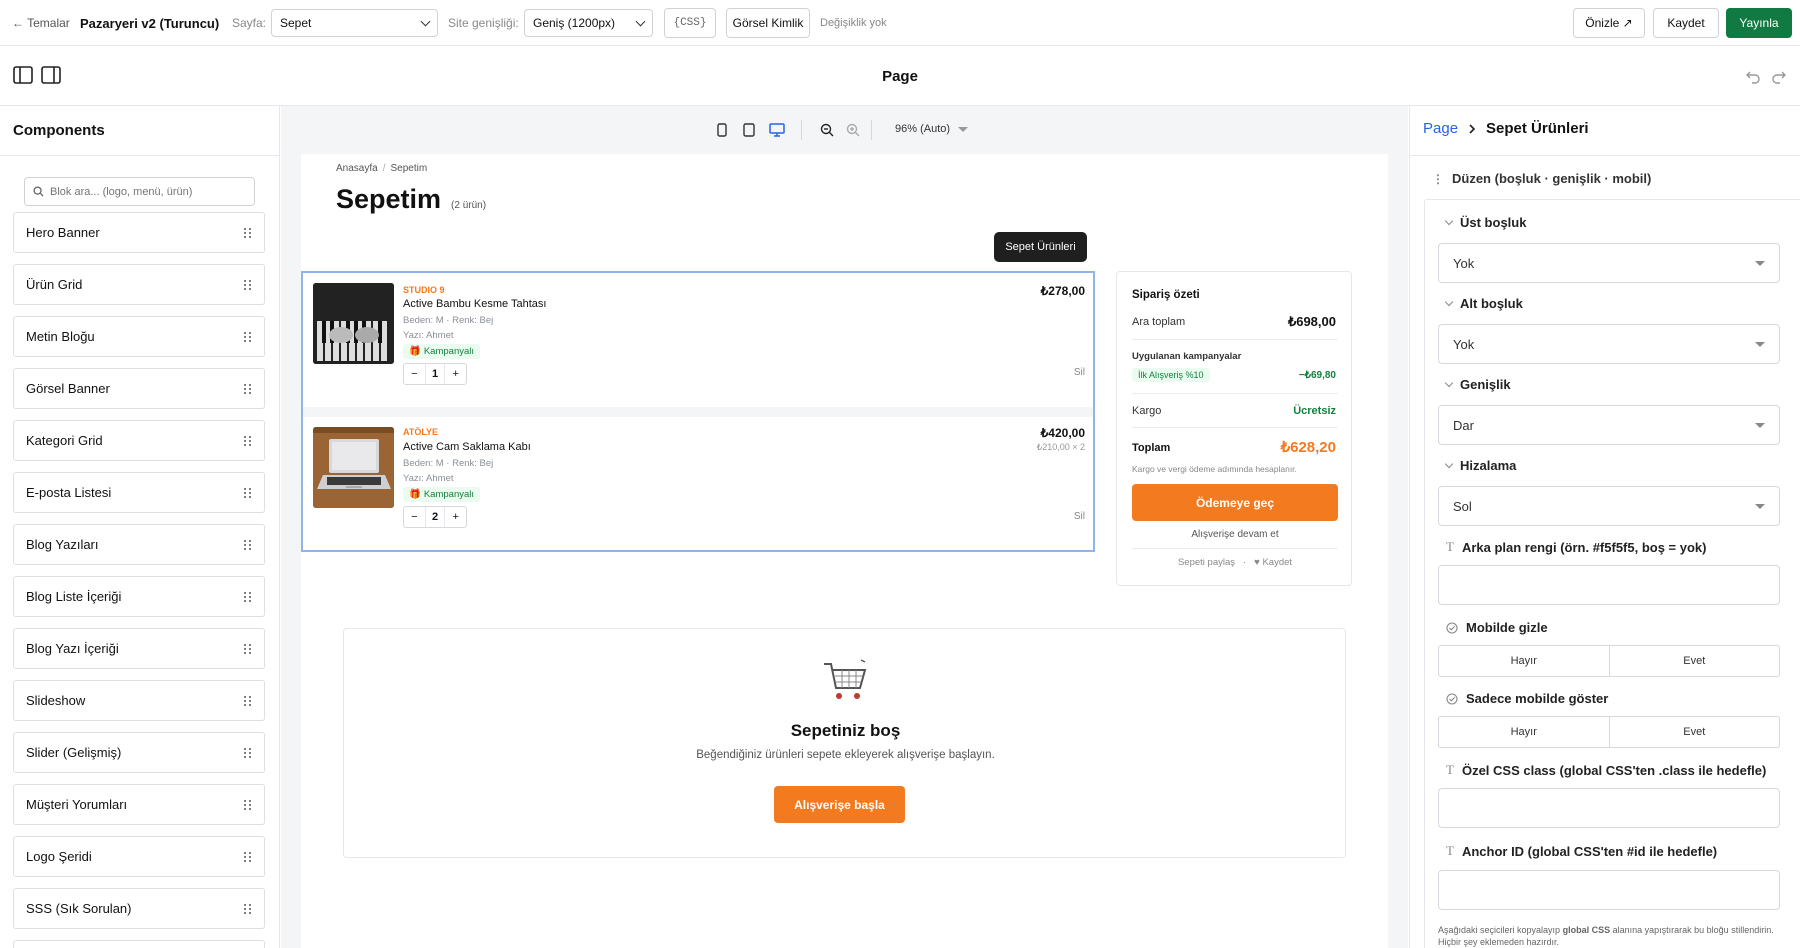 This screenshot has width=1800, height=948. What do you see at coordinates (768, 23) in the screenshot?
I see `visual-identity-button: Görsel Kimlik` at bounding box center [768, 23].